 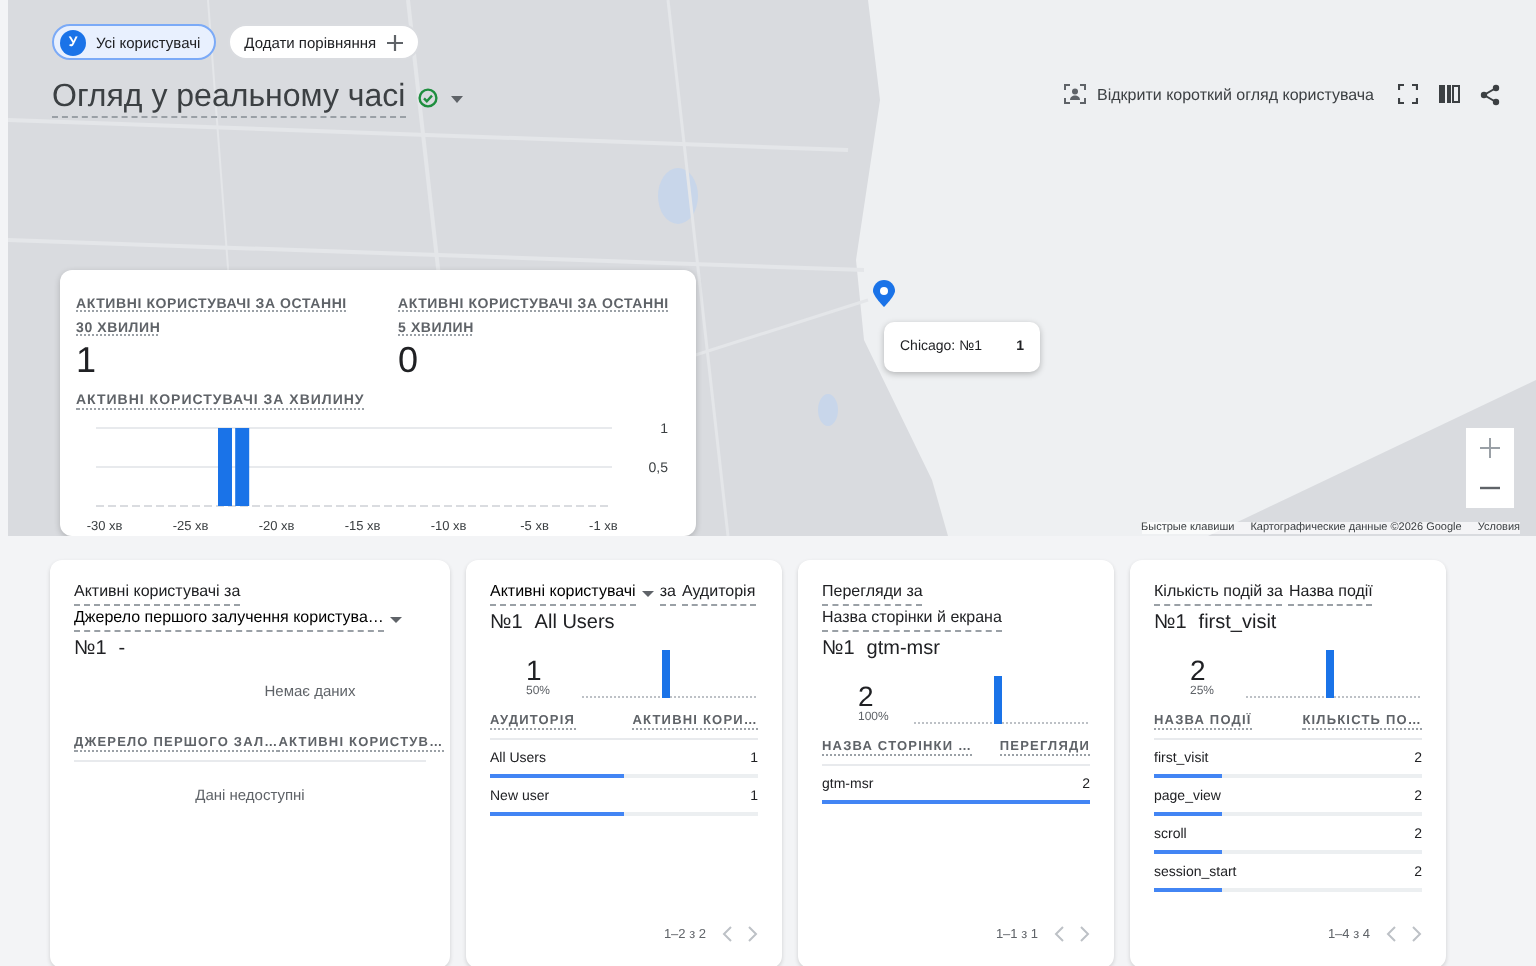 I want to click on dropdown-button, so click(x=456, y=98).